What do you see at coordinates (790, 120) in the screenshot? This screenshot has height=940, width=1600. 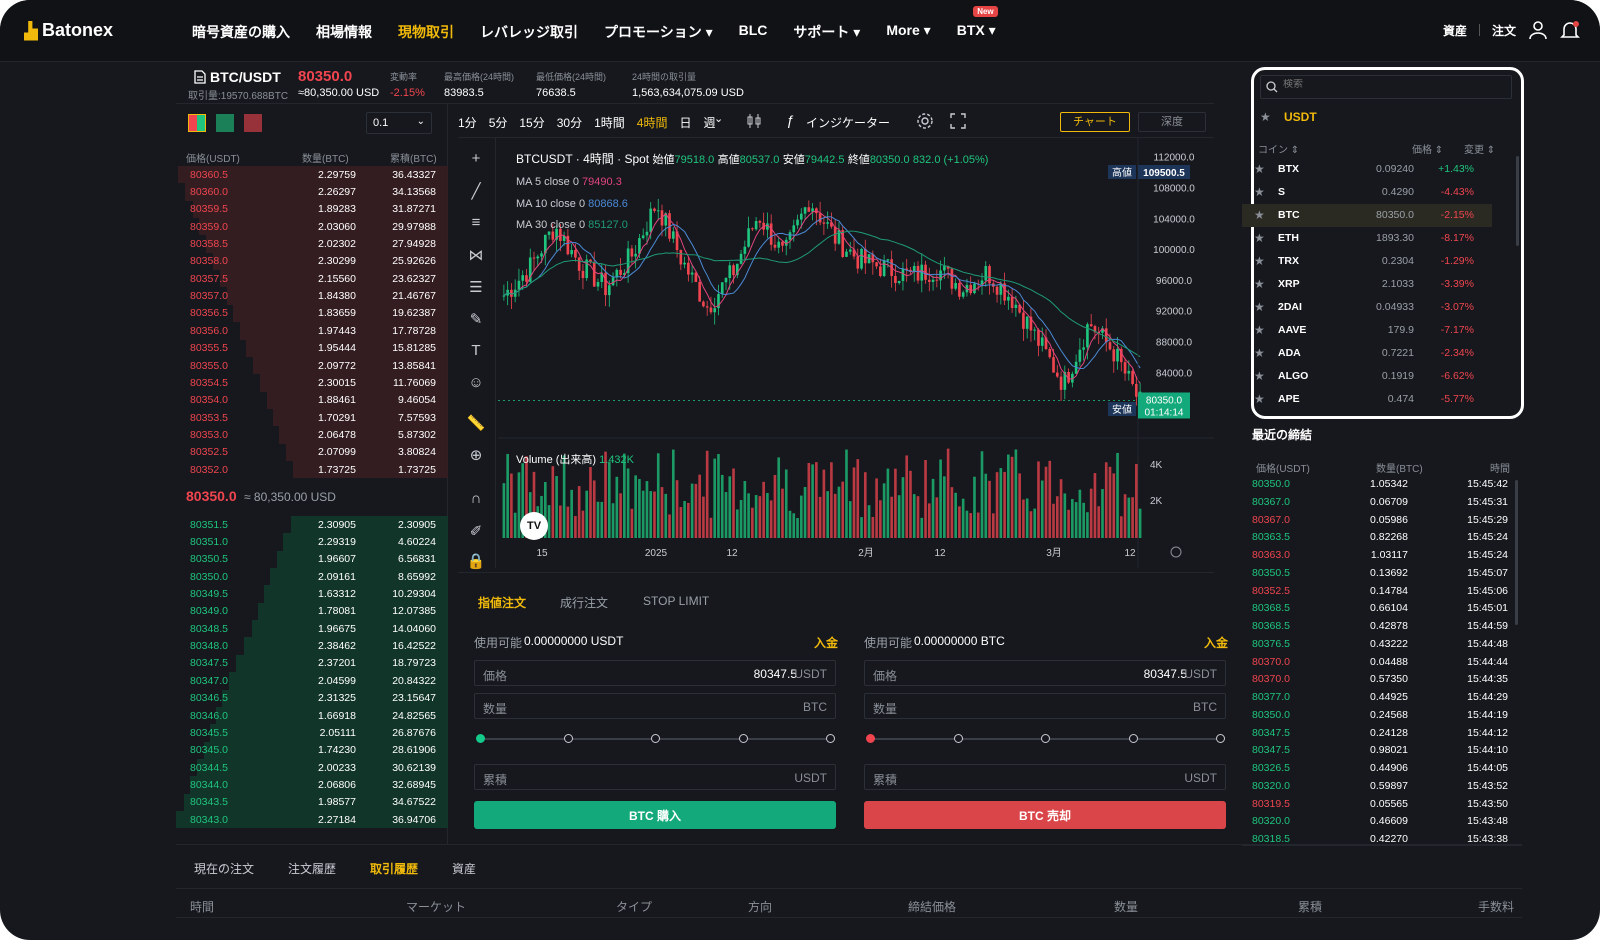 I see `indicator-icon: ƒ` at bounding box center [790, 120].